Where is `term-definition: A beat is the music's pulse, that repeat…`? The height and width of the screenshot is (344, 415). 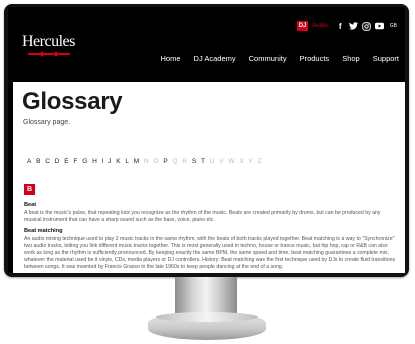
term-definition: A beat is the music's pulse, that repeat… is located at coordinates (202, 216).